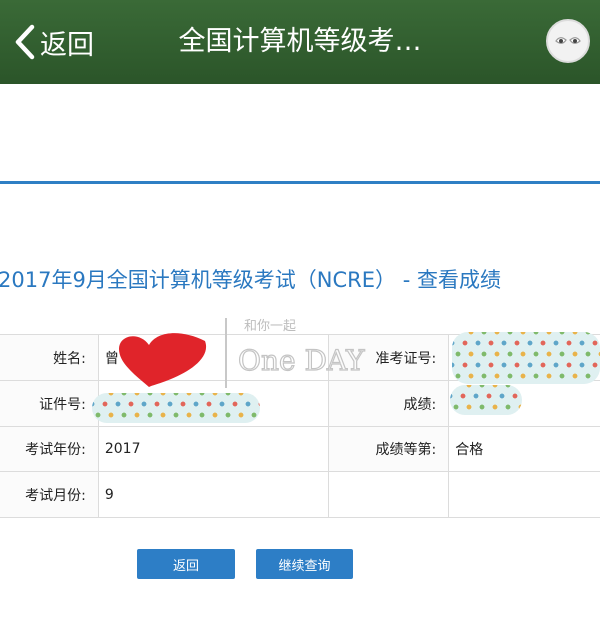 The image size is (600, 637). What do you see at coordinates (524, 449) in the screenshot?
I see `grade-value: 合格` at bounding box center [524, 449].